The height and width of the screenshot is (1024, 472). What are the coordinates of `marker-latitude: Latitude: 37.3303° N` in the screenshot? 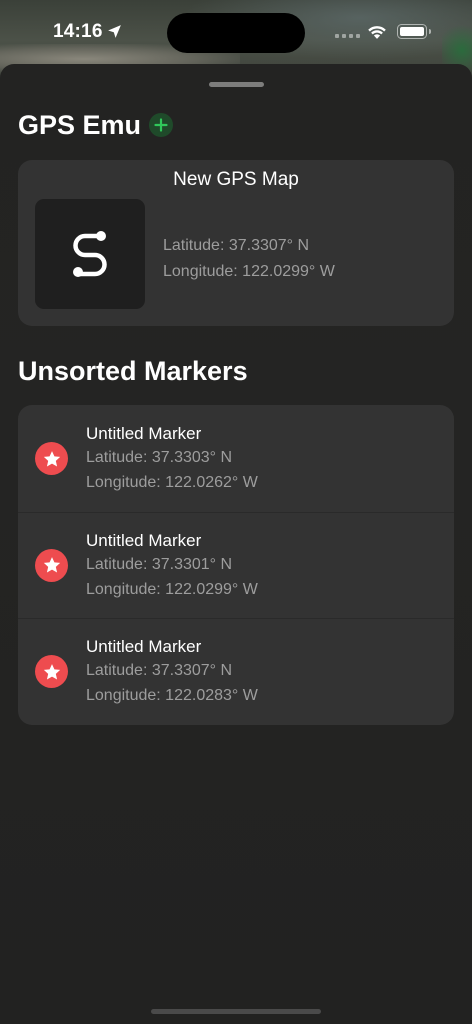 It's located at (159, 457).